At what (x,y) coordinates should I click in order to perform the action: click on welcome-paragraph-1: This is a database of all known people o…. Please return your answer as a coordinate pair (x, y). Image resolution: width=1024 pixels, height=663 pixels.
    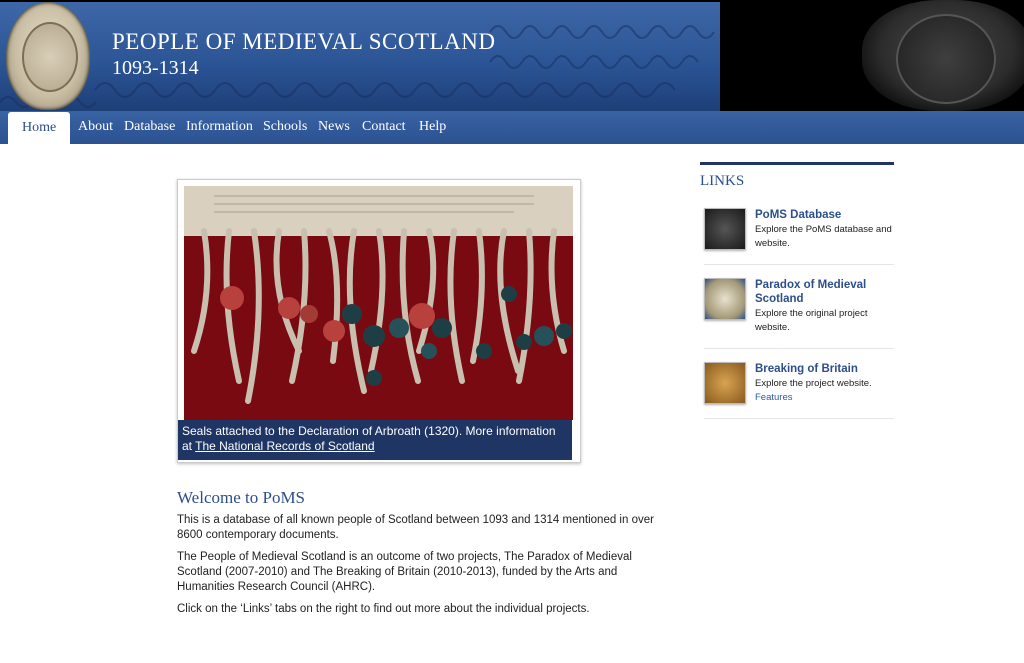
    Looking at the image, I should click on (415, 527).